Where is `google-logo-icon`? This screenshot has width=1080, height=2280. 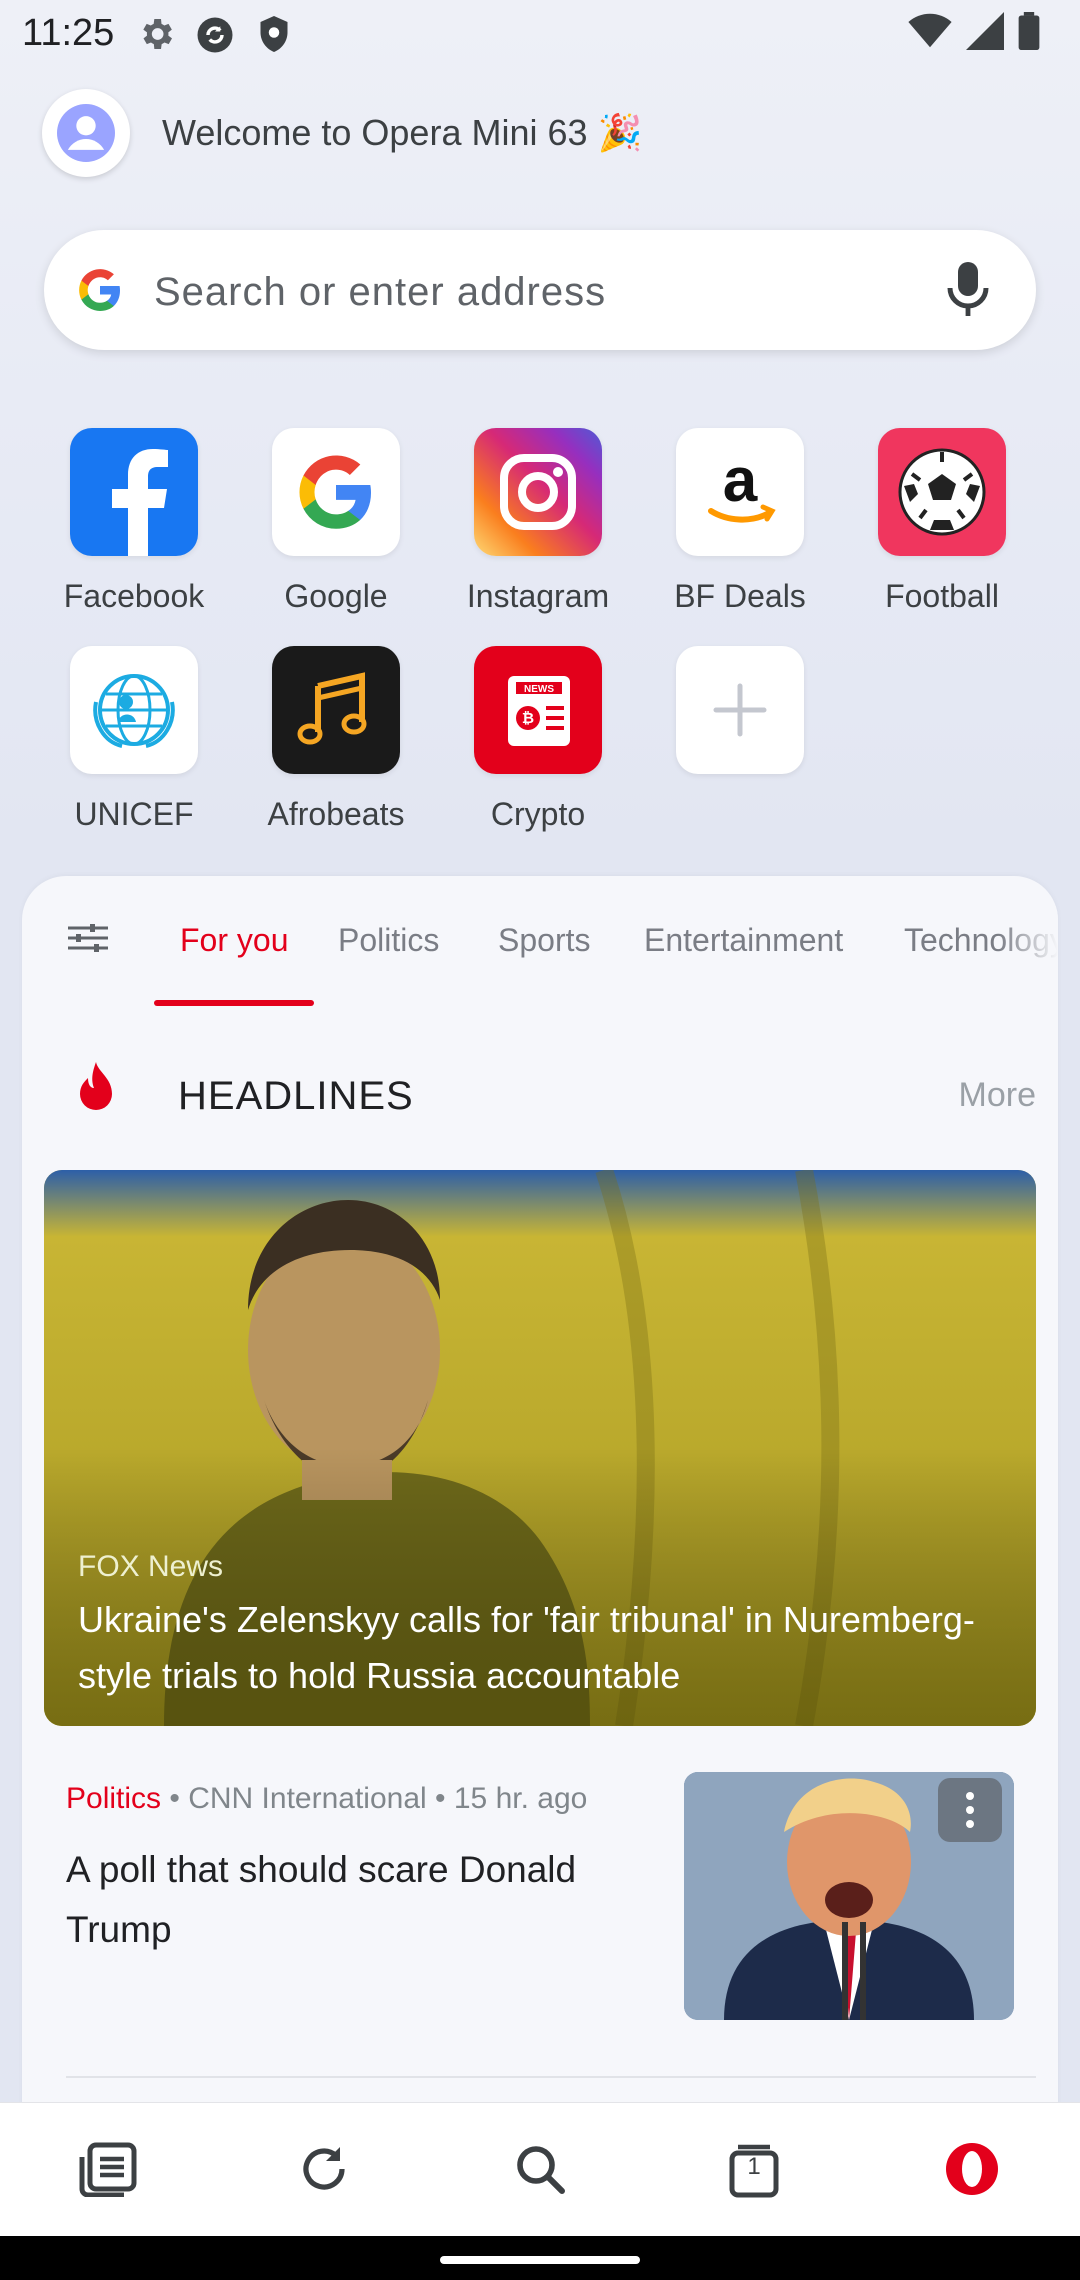 google-logo-icon is located at coordinates (100, 292).